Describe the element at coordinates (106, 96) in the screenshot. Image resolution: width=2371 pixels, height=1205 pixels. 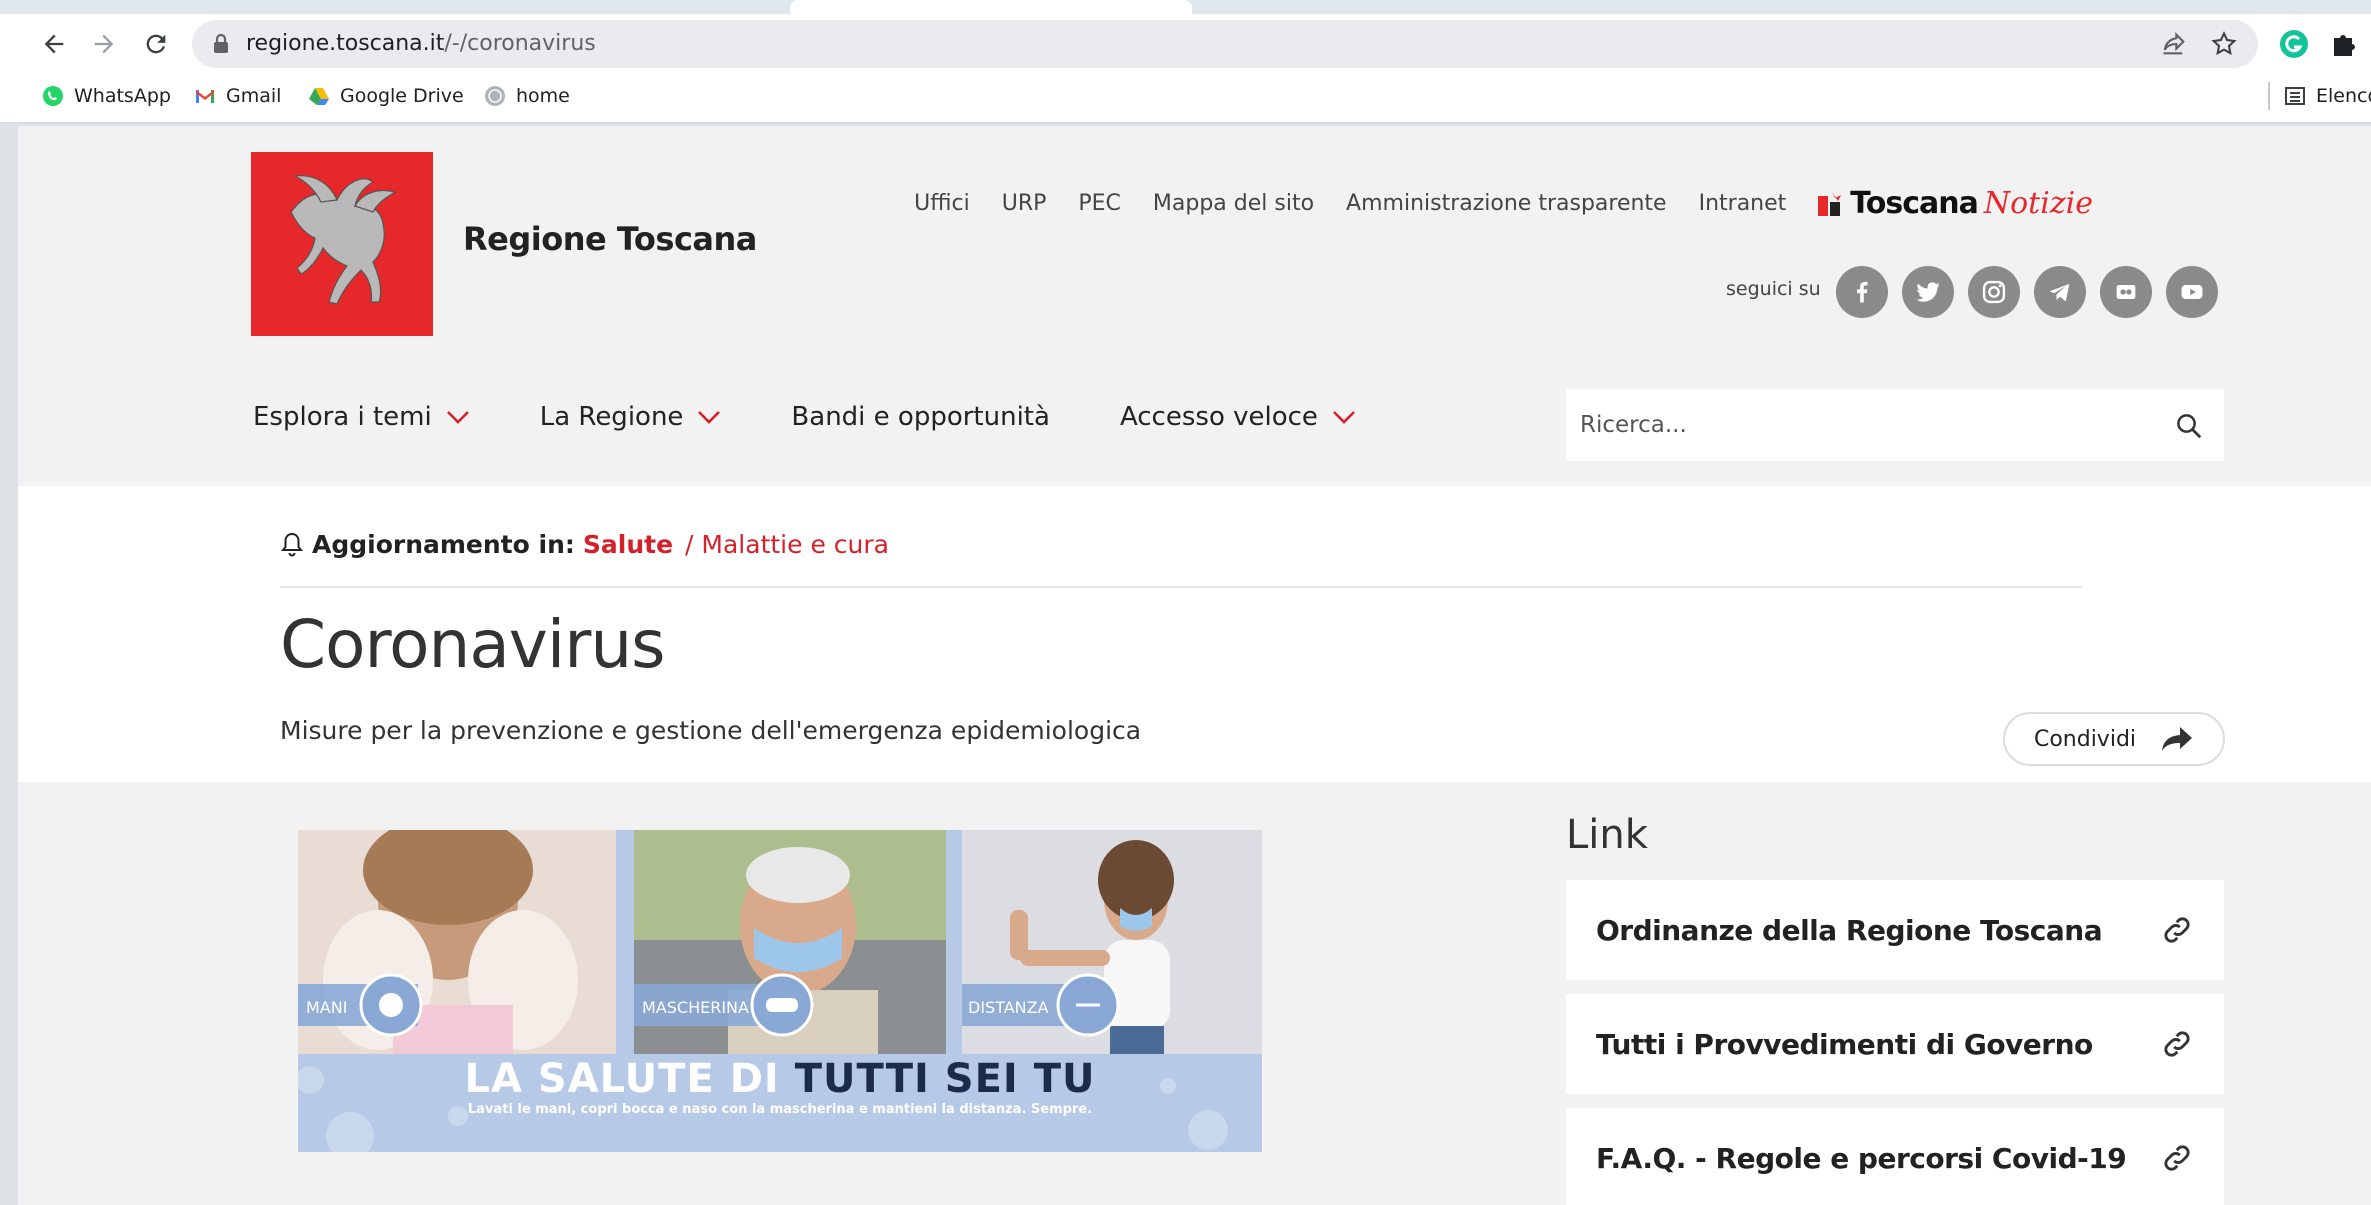
I see `bookmark-whatsapp: WhatsApp` at that location.